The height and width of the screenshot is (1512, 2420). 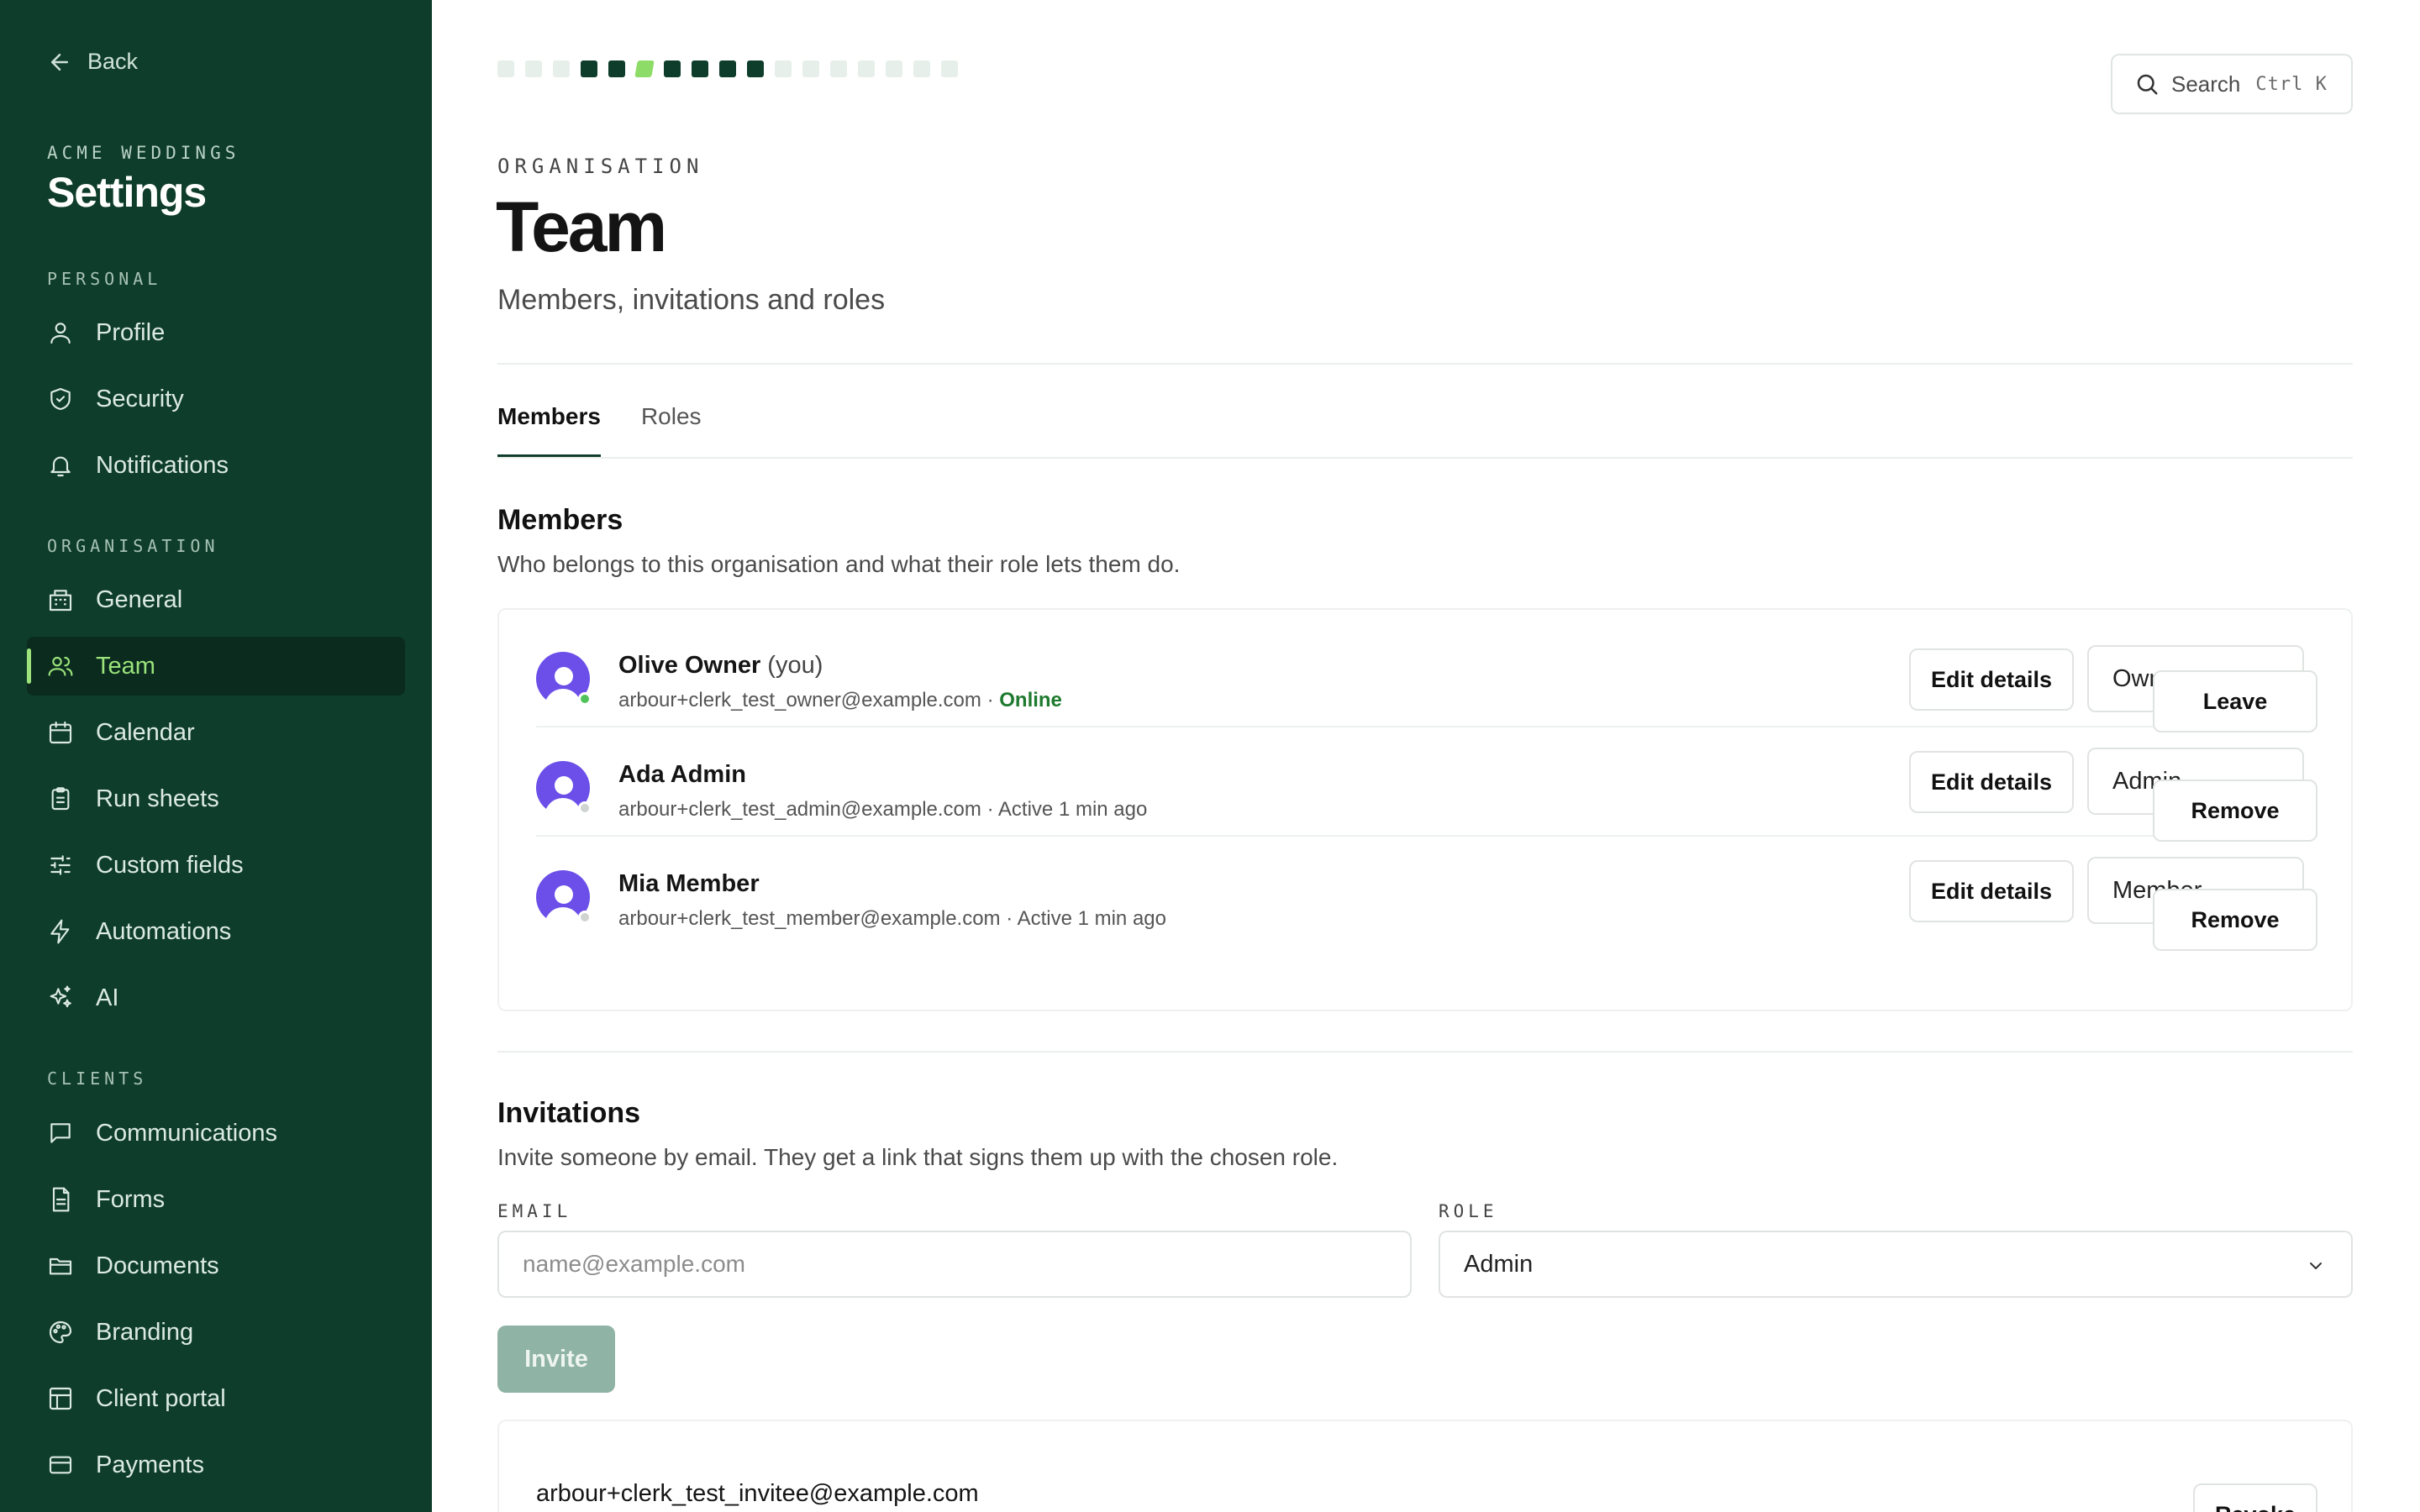 I want to click on users-icon, so click(x=60, y=666).